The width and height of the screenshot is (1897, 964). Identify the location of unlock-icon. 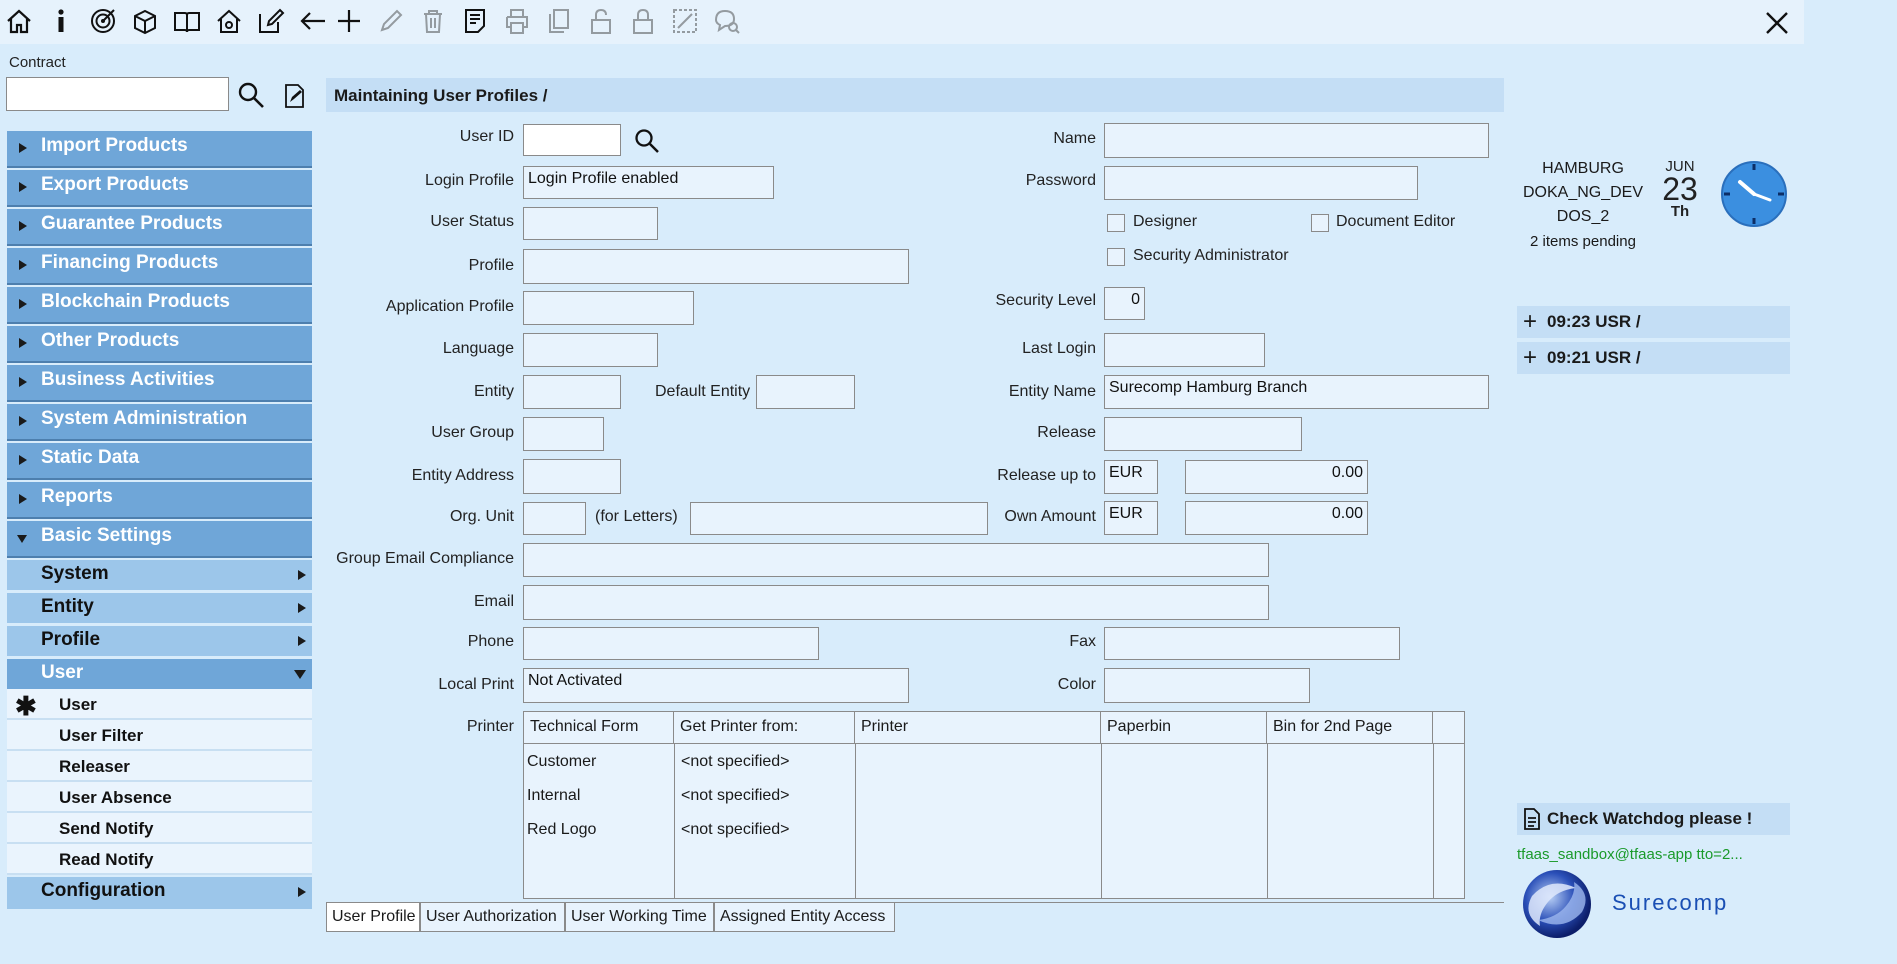
(601, 21).